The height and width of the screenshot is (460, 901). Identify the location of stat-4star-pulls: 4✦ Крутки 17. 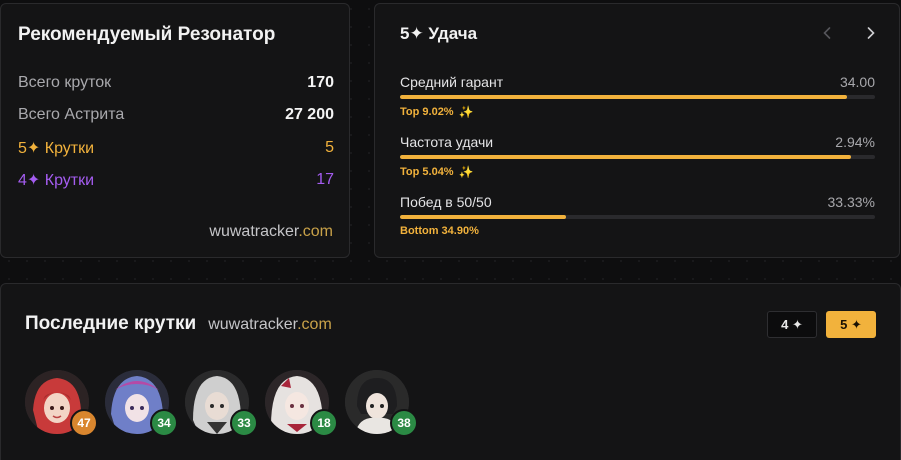
(176, 180).